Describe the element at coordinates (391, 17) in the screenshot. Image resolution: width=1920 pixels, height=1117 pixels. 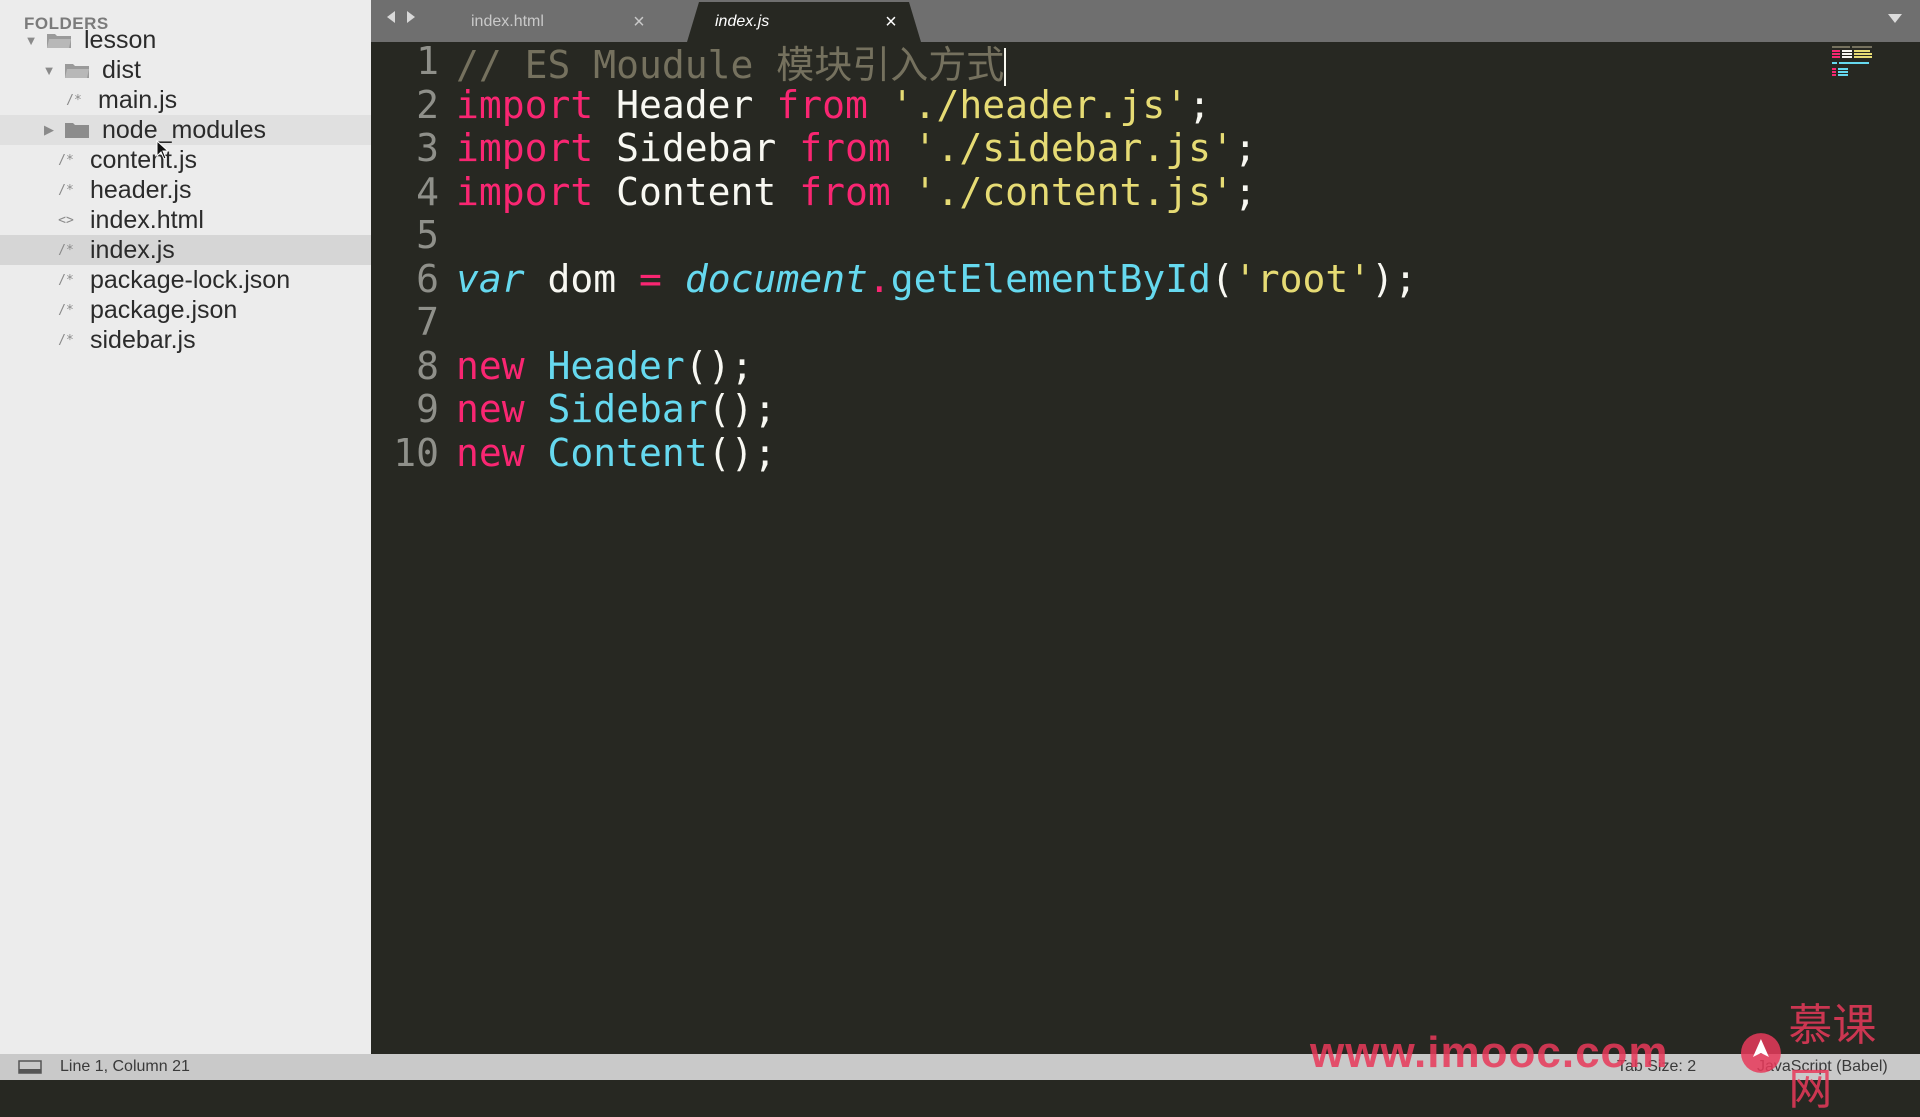
I see `nav-back-icon` at that location.